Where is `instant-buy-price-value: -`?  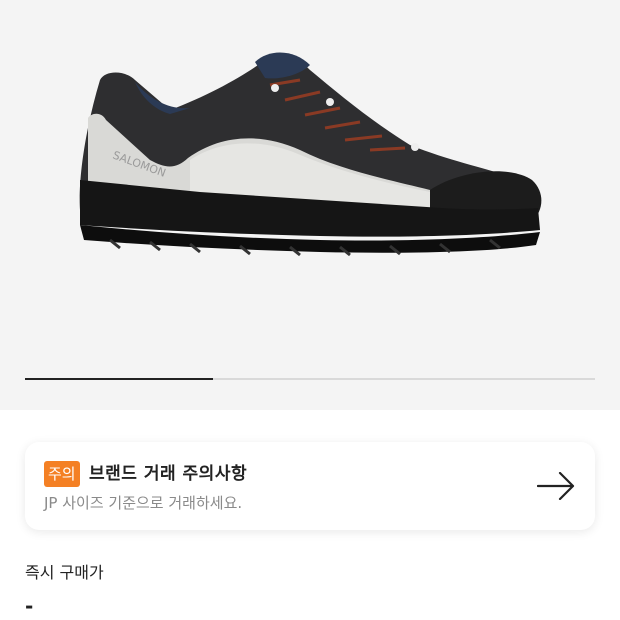 instant-buy-price-value: - is located at coordinates (29, 606).